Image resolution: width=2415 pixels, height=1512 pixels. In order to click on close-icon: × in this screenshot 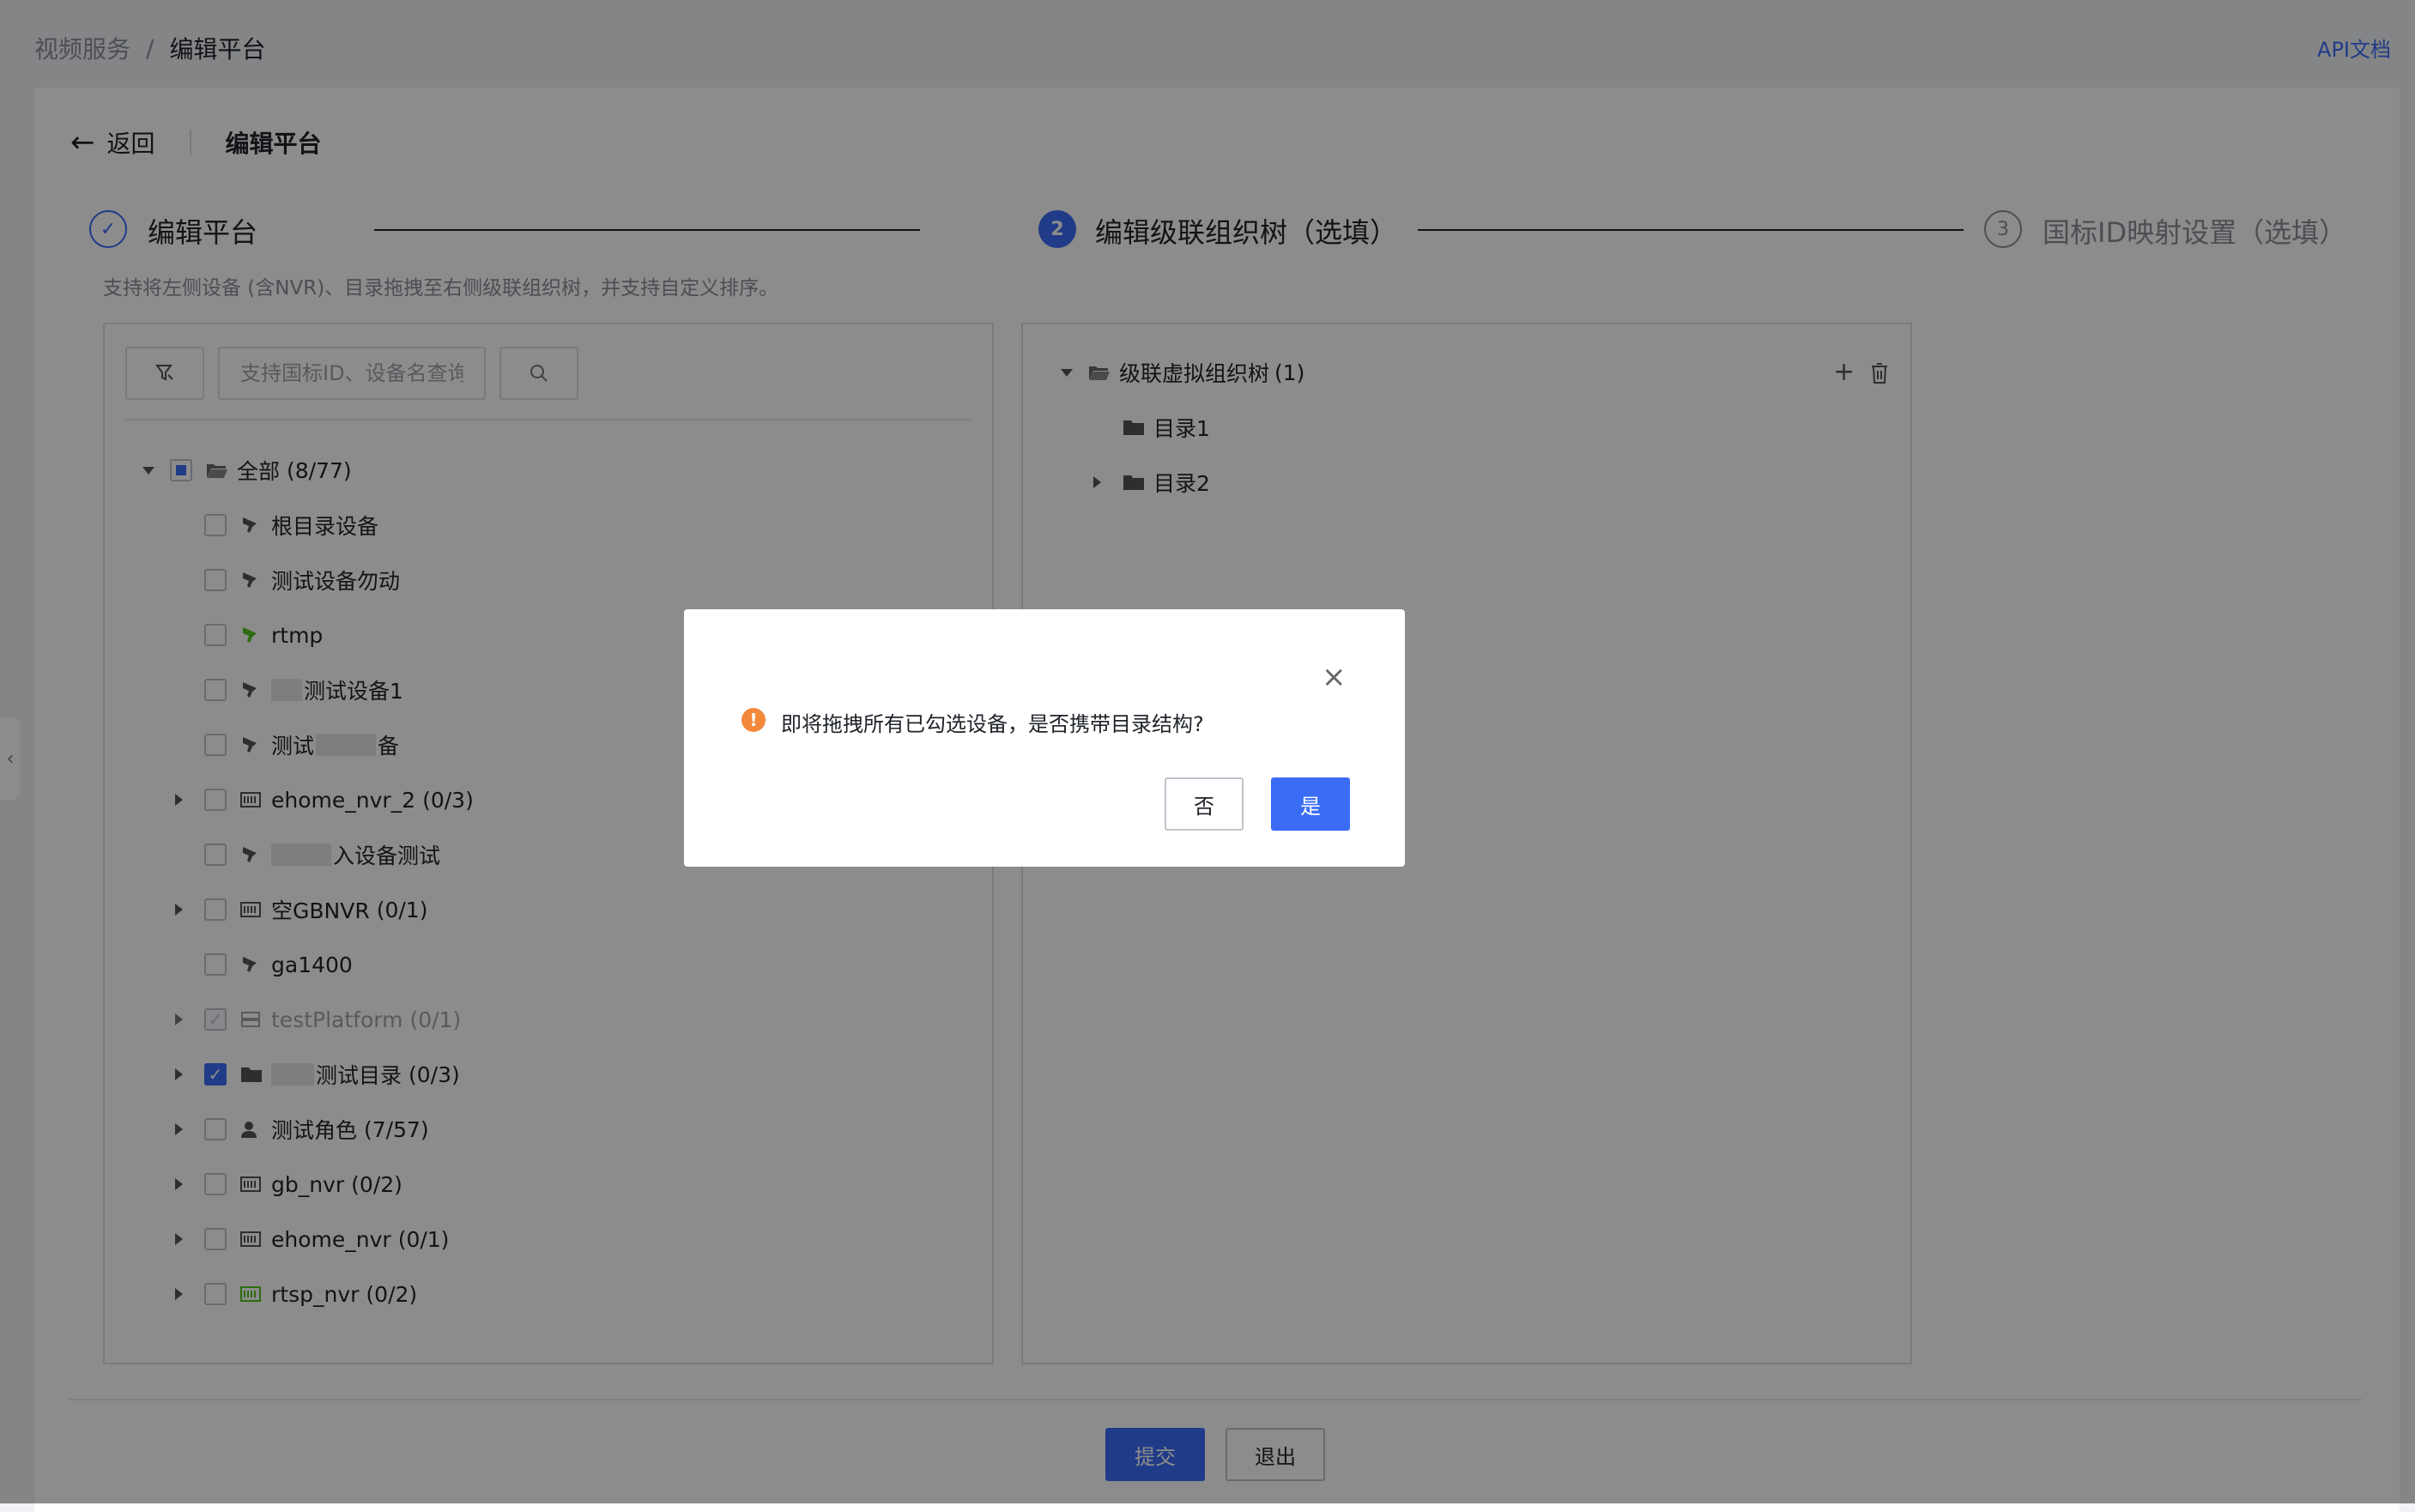, I will do `click(1334, 677)`.